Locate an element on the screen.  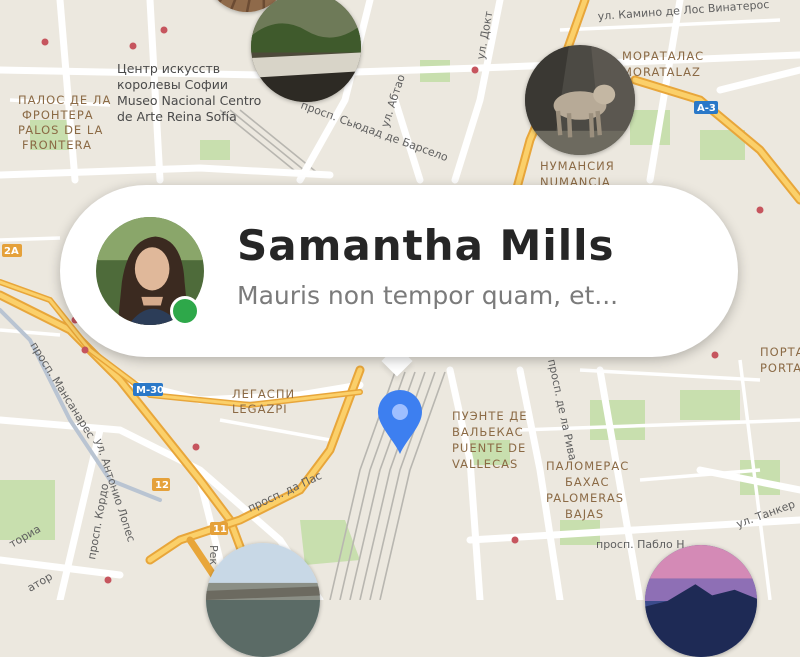
bridge-photo-icon is located at coordinates (263, 600).